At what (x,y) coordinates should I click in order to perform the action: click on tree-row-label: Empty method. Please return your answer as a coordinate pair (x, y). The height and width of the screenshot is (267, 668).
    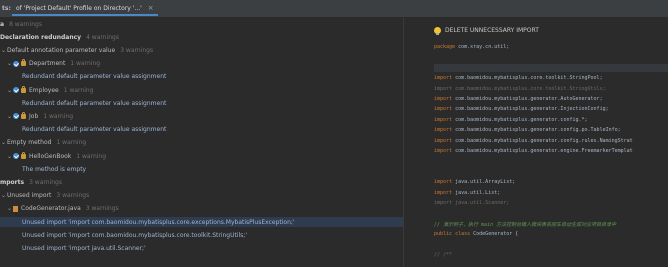
    Looking at the image, I should click on (29, 143).